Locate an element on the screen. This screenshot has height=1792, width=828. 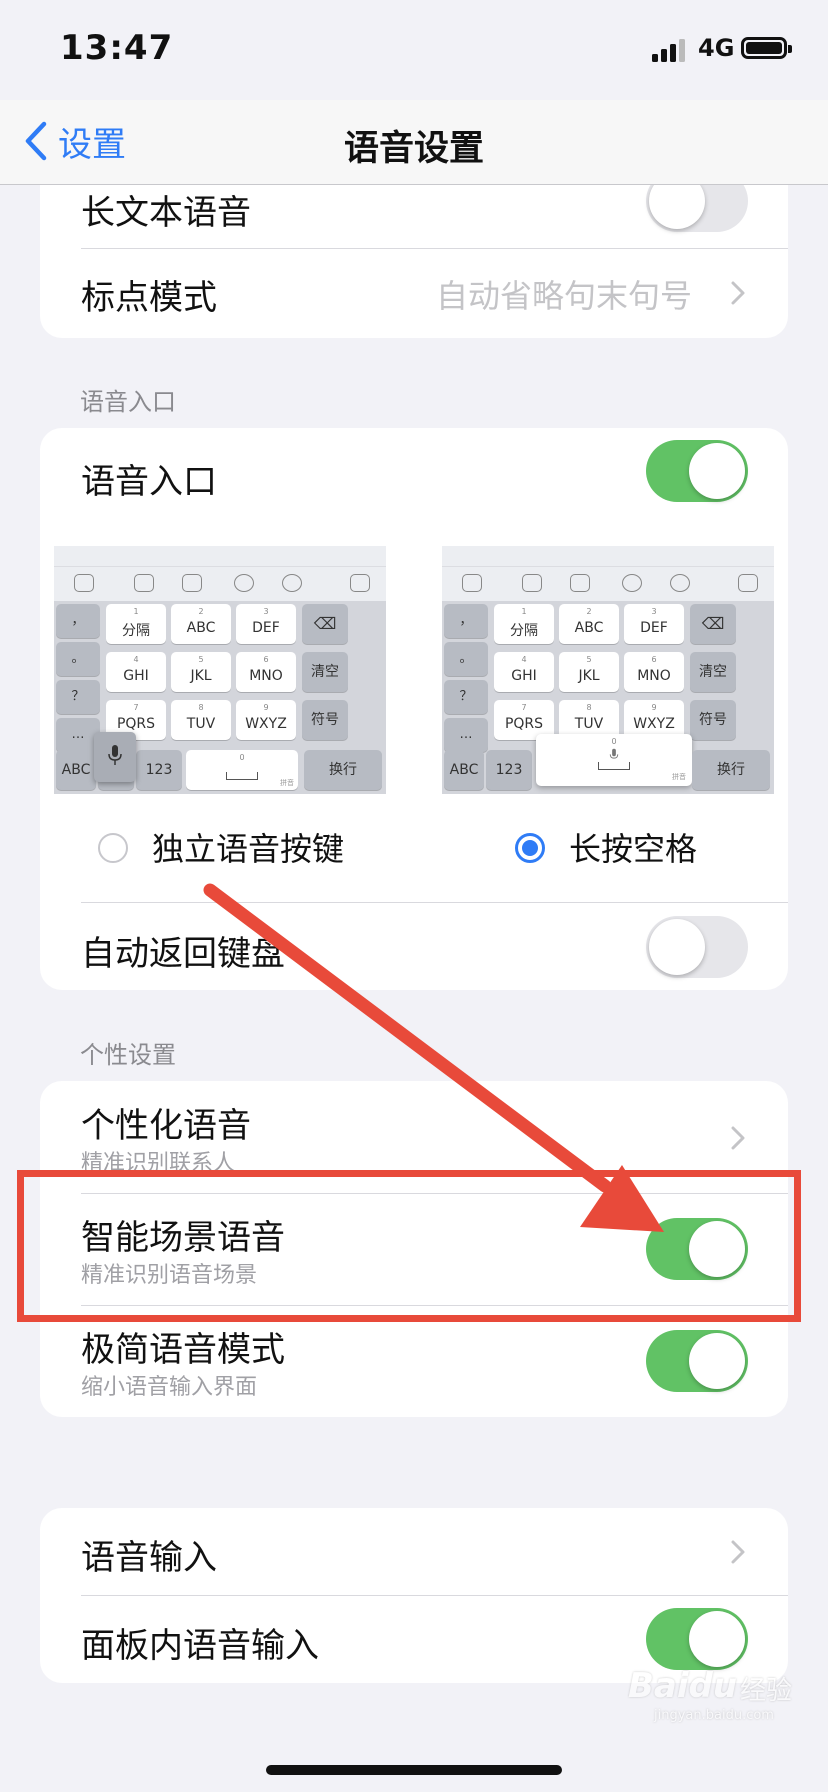
keypad-key: 9 WXYZ is located at coordinates (266, 720).